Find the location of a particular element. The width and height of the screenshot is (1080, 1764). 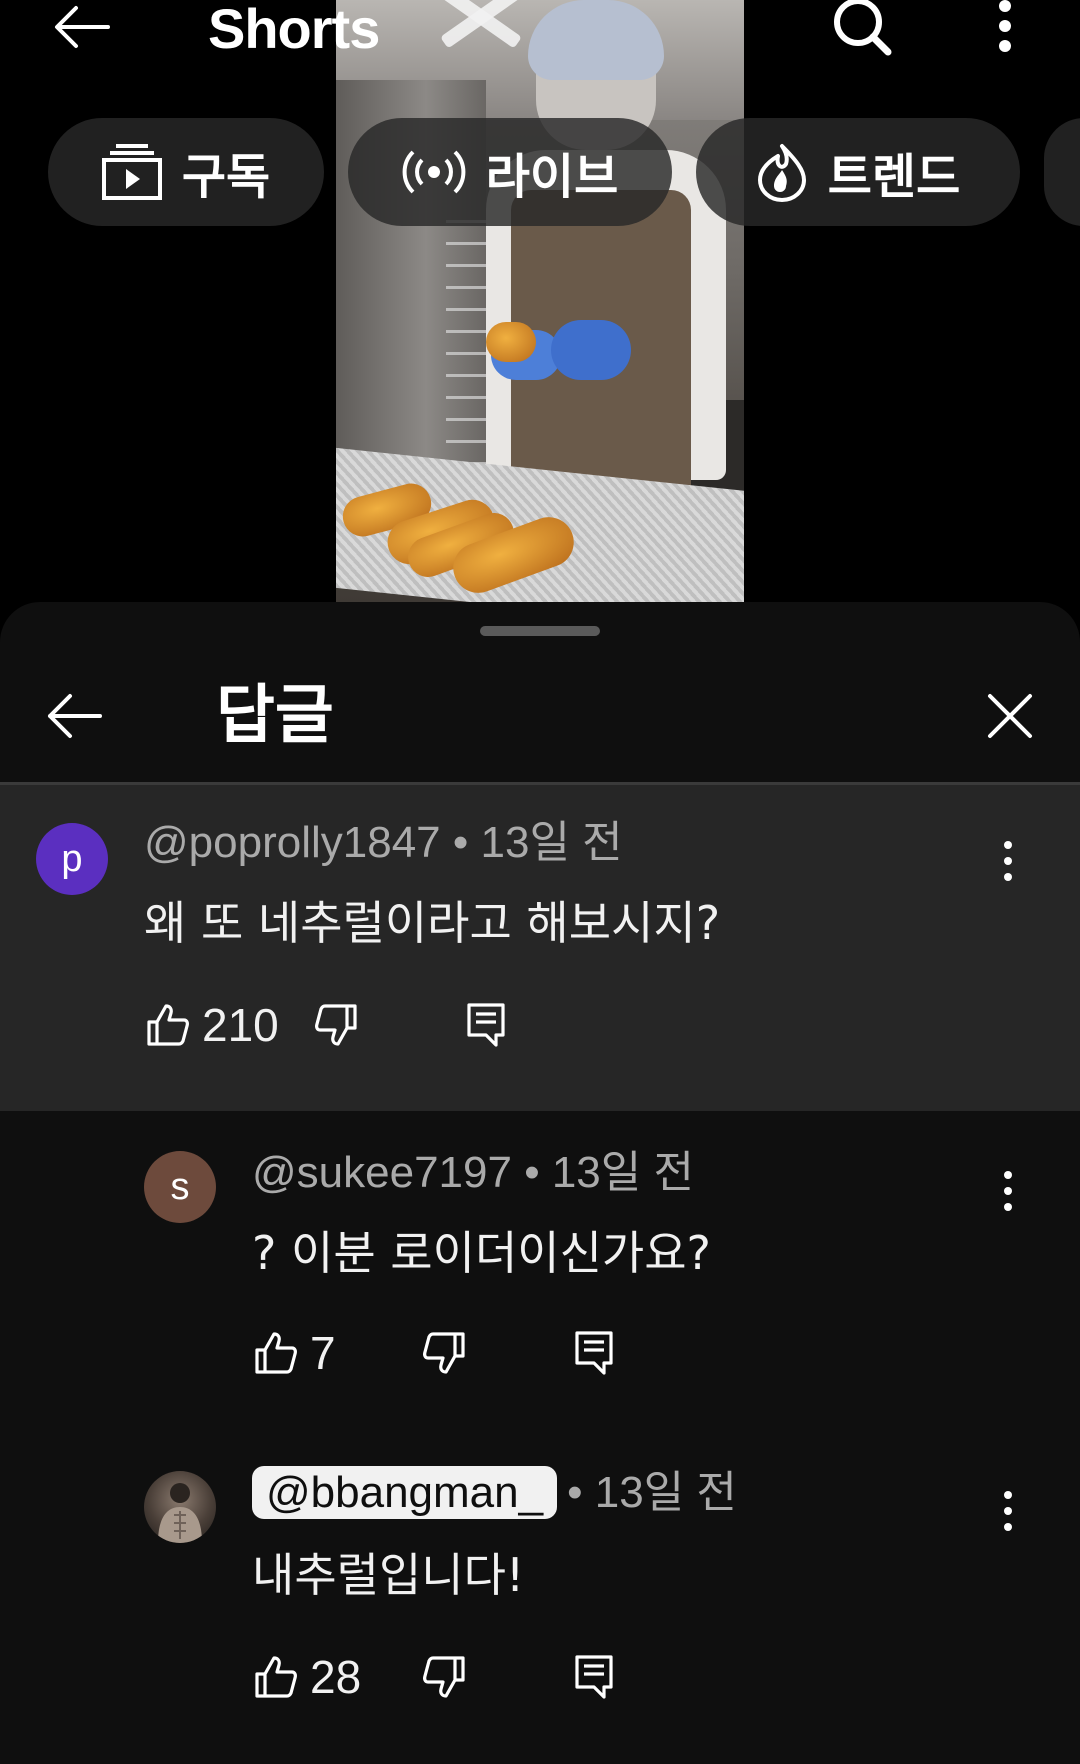

back-button is located at coordinates (82, 27).